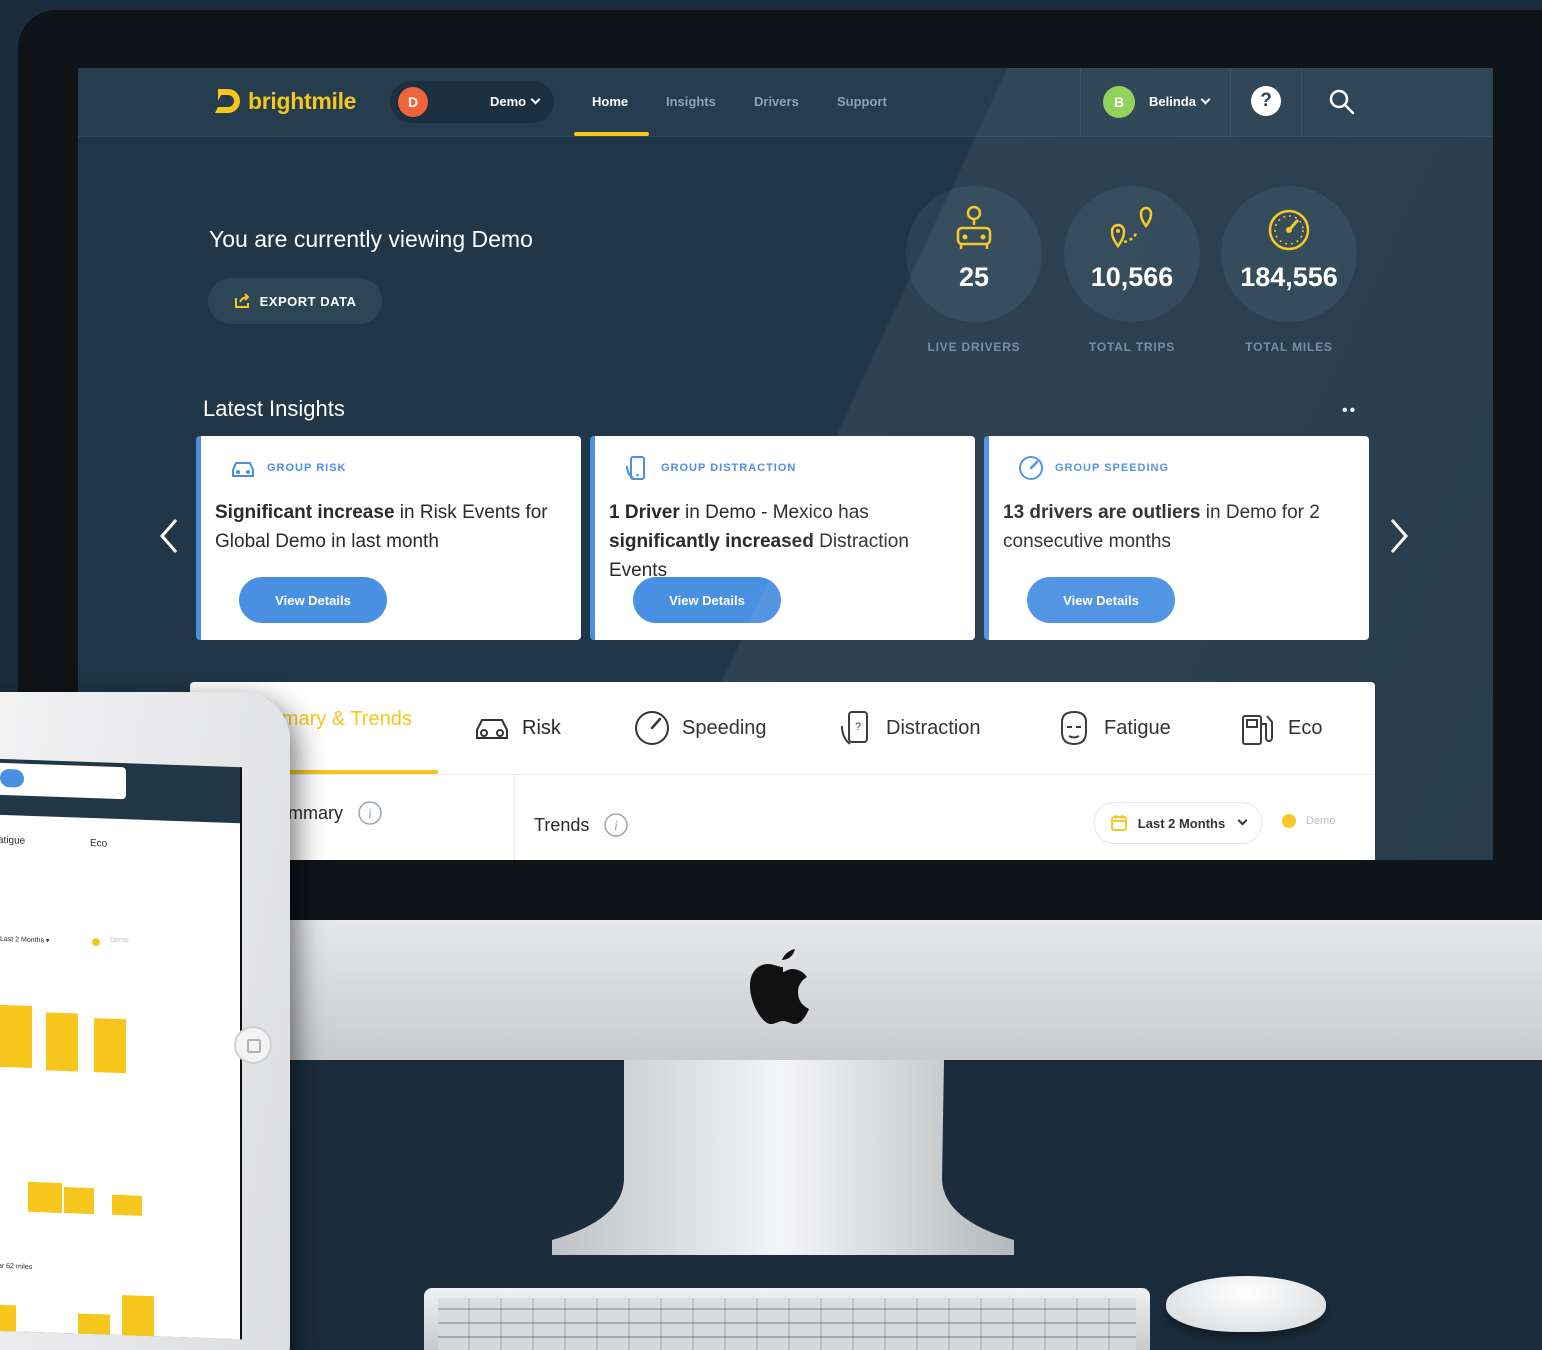 The image size is (1542, 1350). What do you see at coordinates (854, 728) in the screenshot?
I see `phone-hand-icon: ?` at bounding box center [854, 728].